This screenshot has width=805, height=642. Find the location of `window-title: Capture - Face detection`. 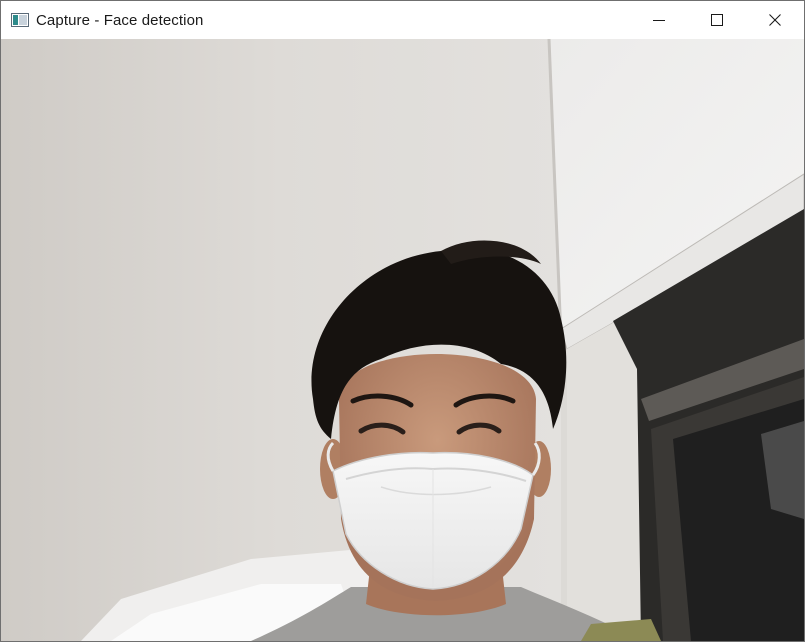

window-title: Capture - Face detection is located at coordinates (120, 20).